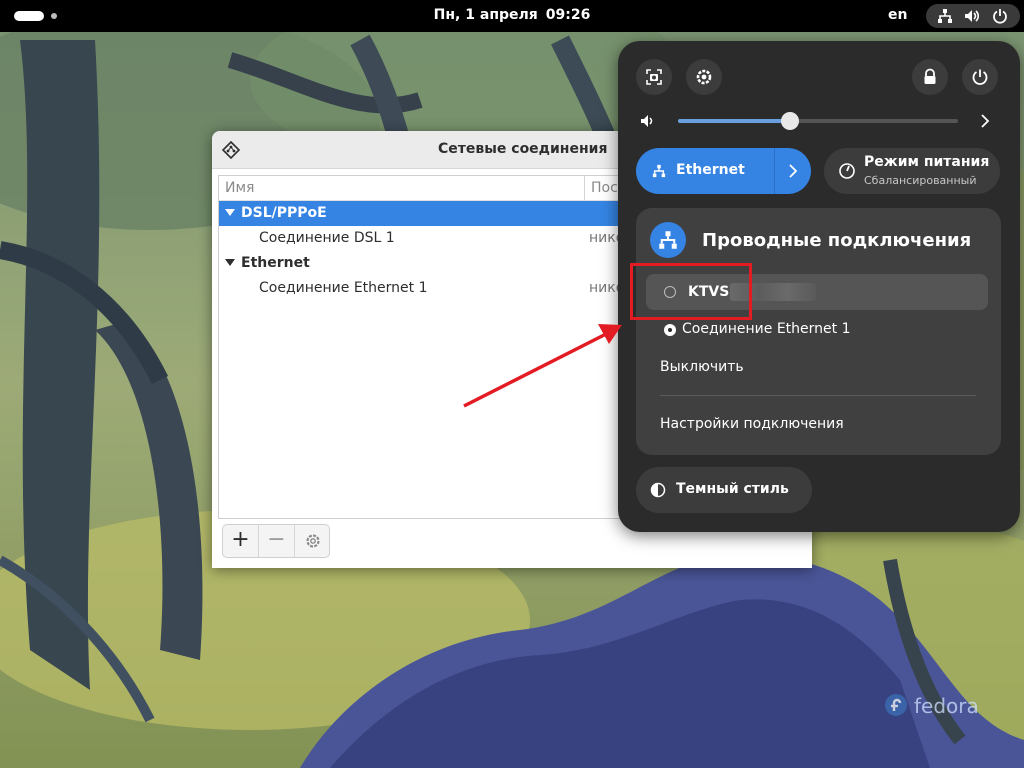  I want to click on lock-icon, so click(930, 76).